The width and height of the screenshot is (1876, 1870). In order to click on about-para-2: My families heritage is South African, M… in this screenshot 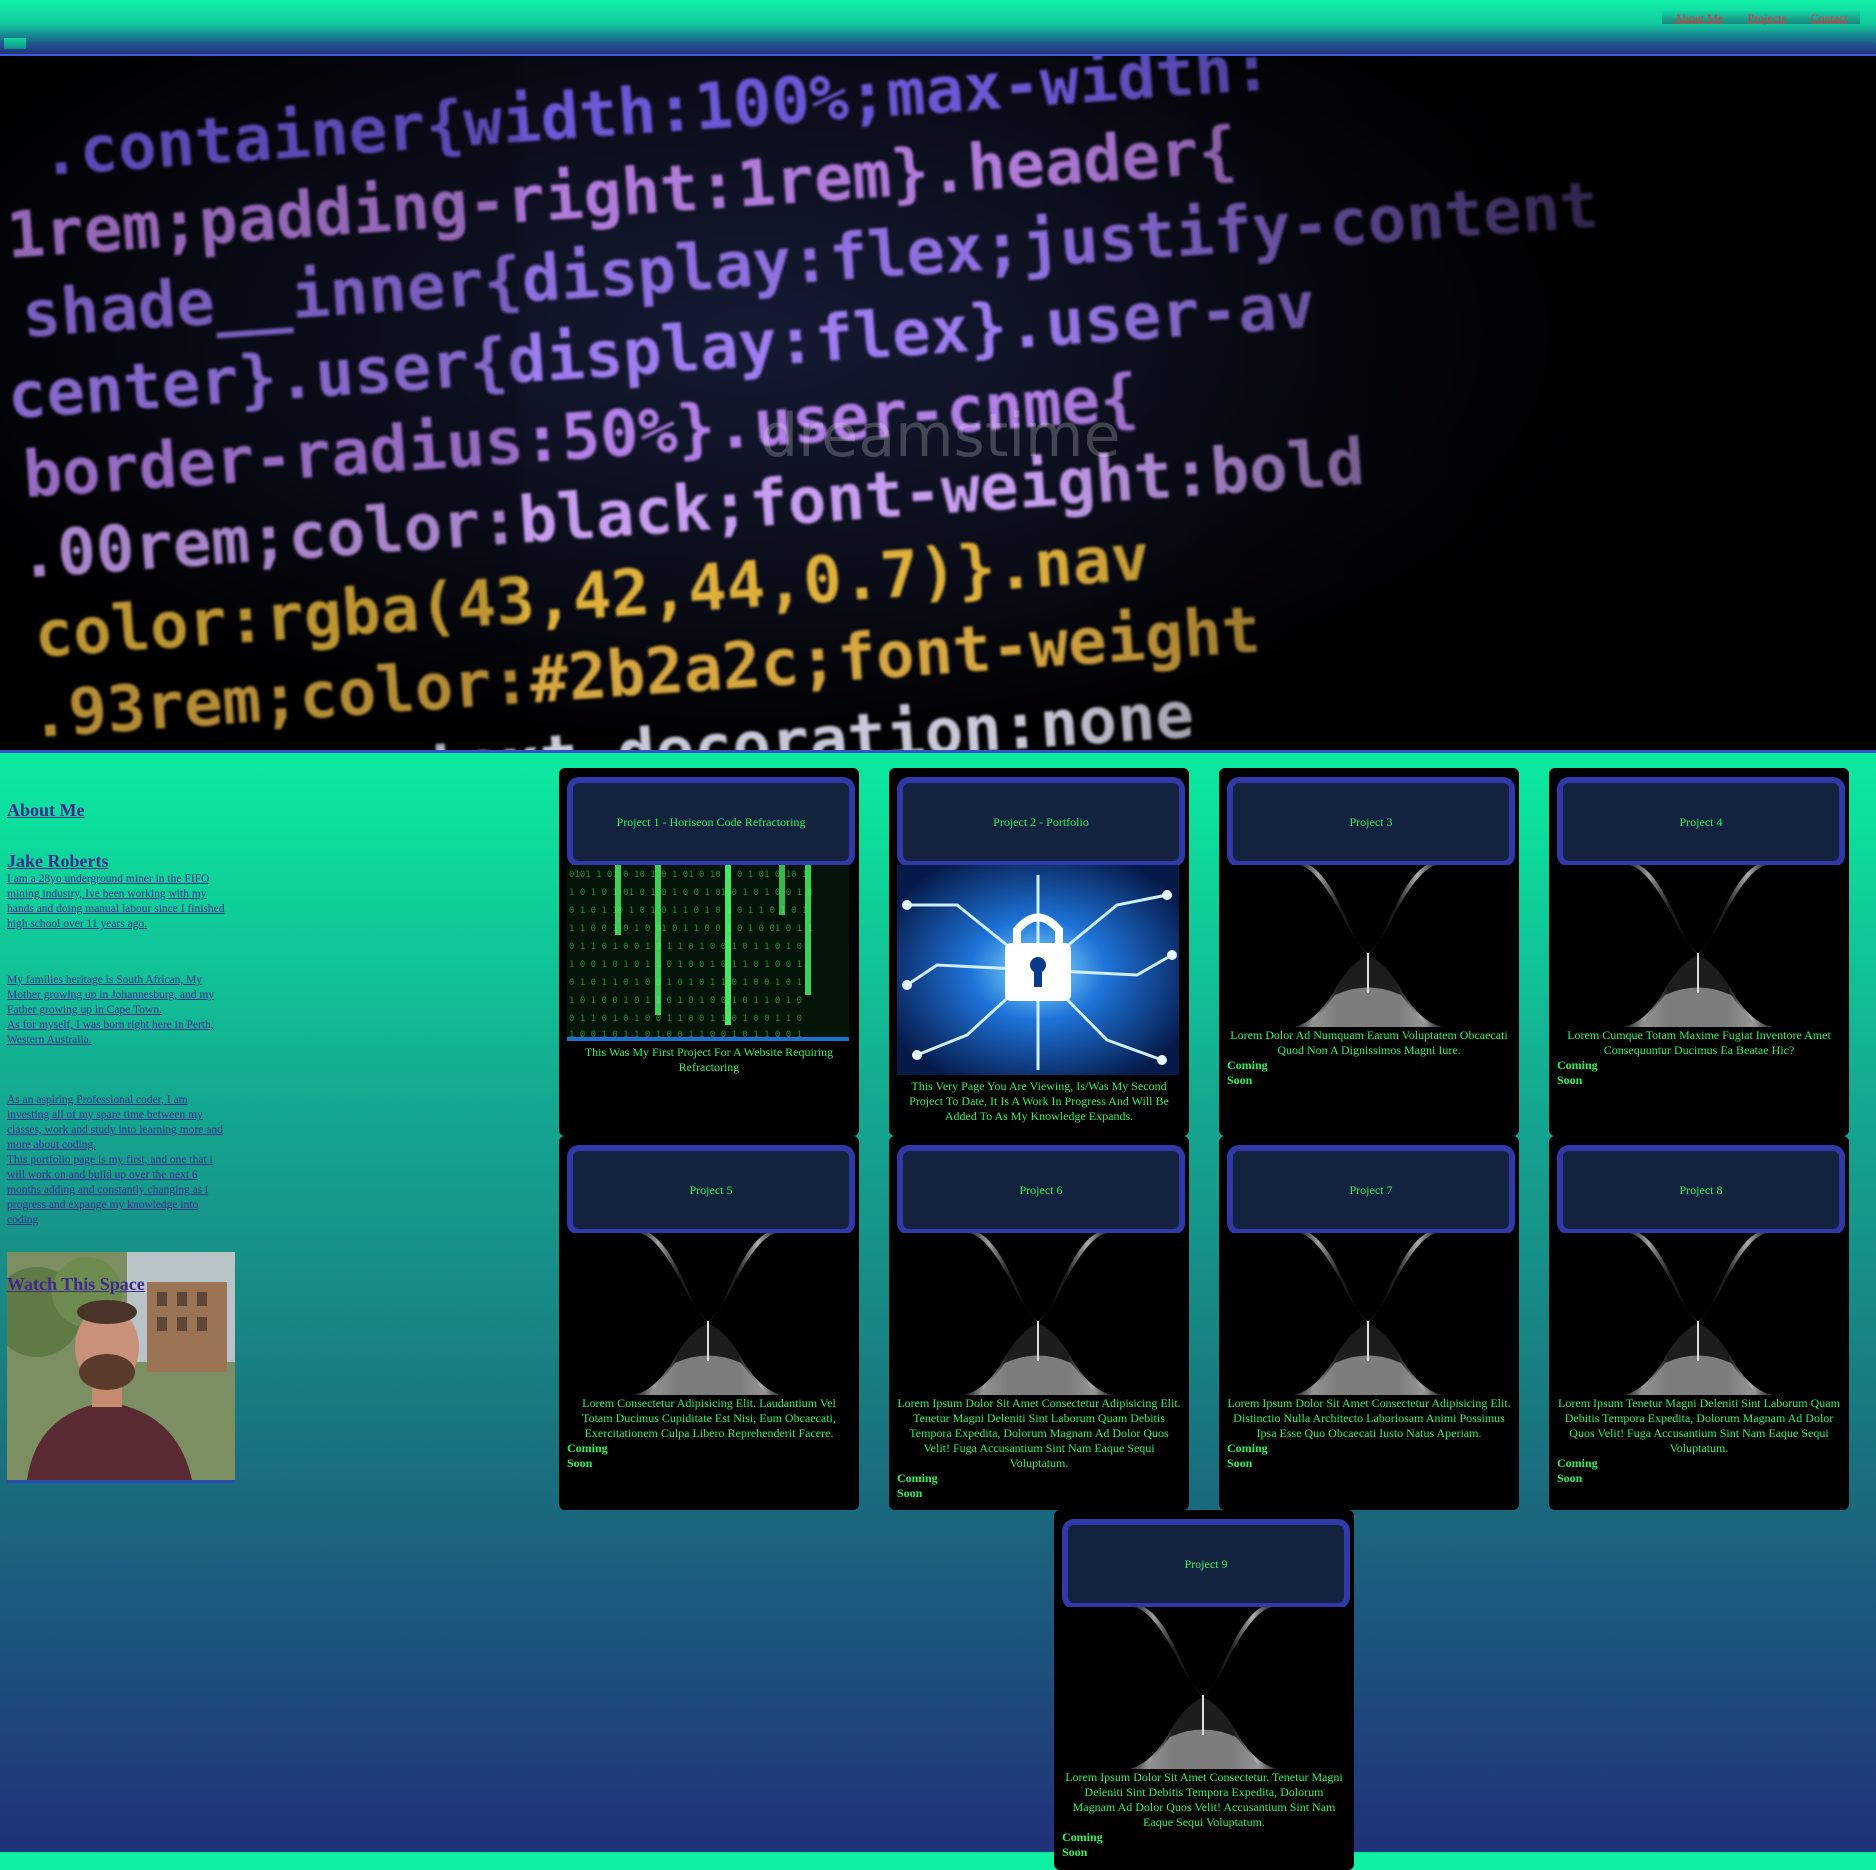, I will do `click(117, 995)`.